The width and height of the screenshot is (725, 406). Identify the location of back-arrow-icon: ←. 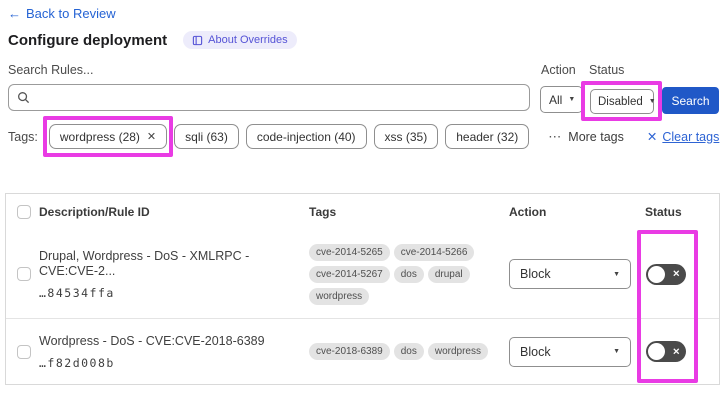
(14, 13).